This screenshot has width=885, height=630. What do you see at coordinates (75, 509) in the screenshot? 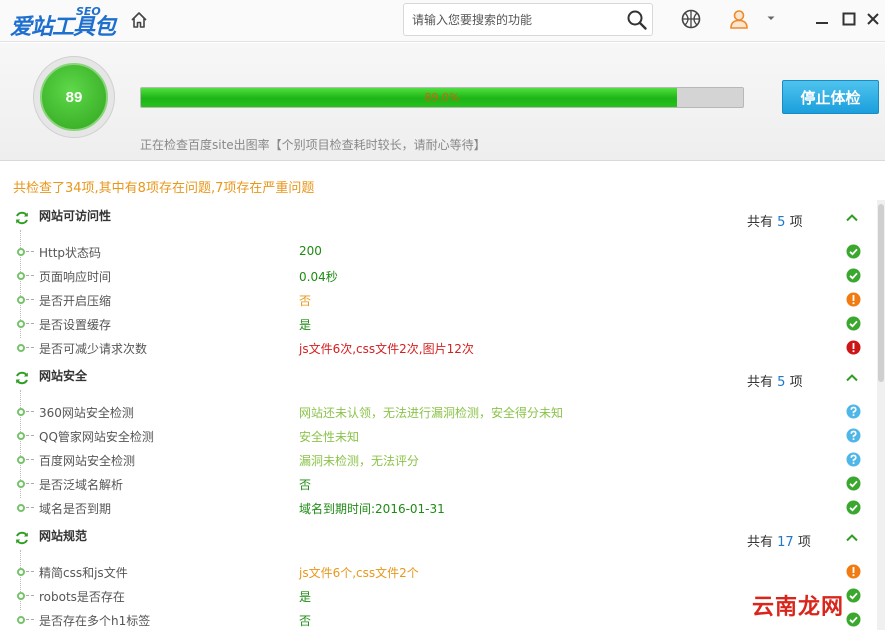
I see `check-item-label: 域名是否到期` at bounding box center [75, 509].